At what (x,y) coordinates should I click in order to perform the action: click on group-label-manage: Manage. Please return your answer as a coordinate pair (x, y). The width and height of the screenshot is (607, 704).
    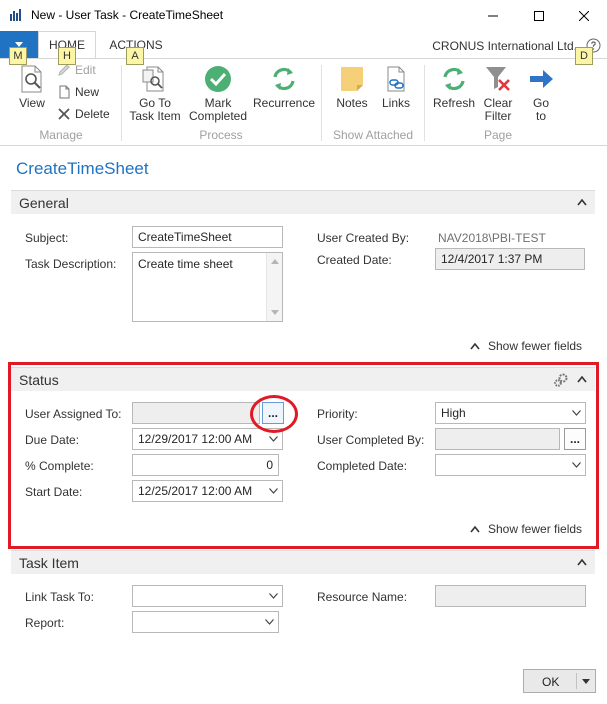
    Looking at the image, I should click on (61, 135).